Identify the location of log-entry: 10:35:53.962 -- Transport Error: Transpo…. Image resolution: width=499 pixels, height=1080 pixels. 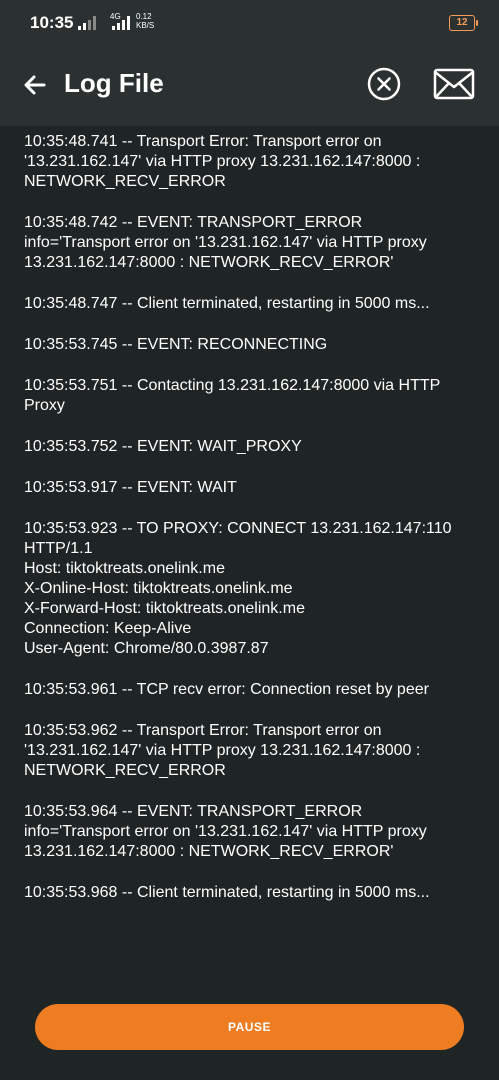
(222, 750).